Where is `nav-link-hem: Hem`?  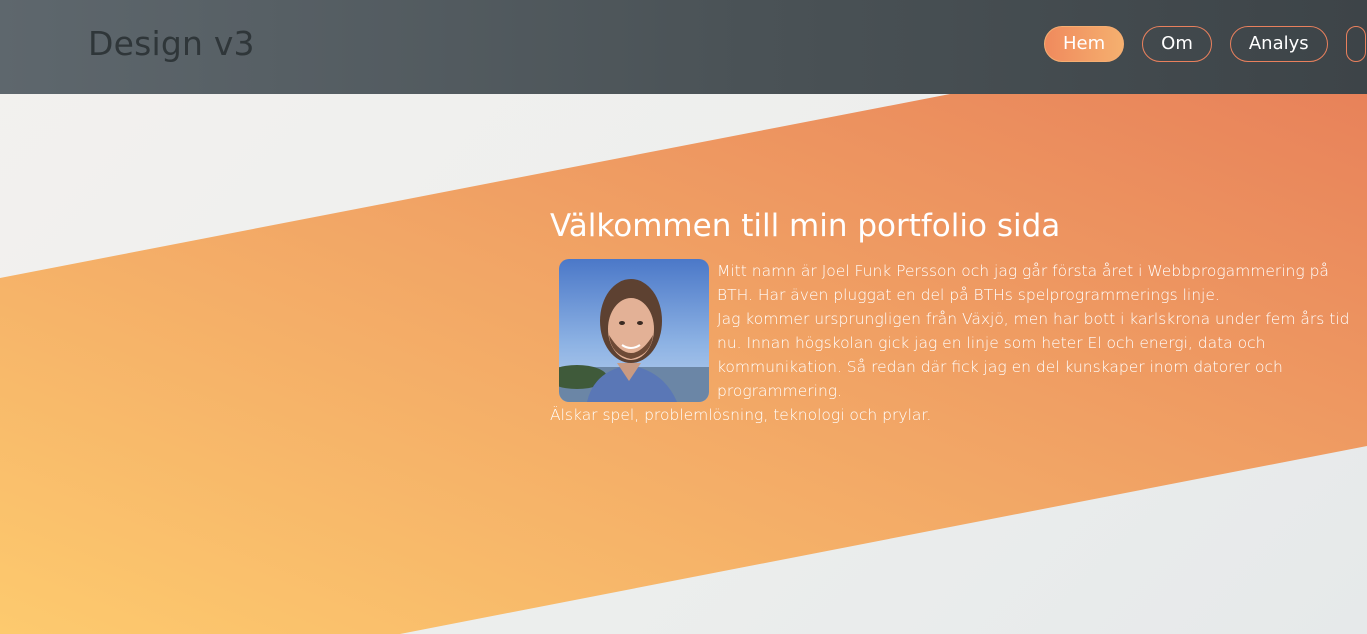 nav-link-hem: Hem is located at coordinates (1084, 44).